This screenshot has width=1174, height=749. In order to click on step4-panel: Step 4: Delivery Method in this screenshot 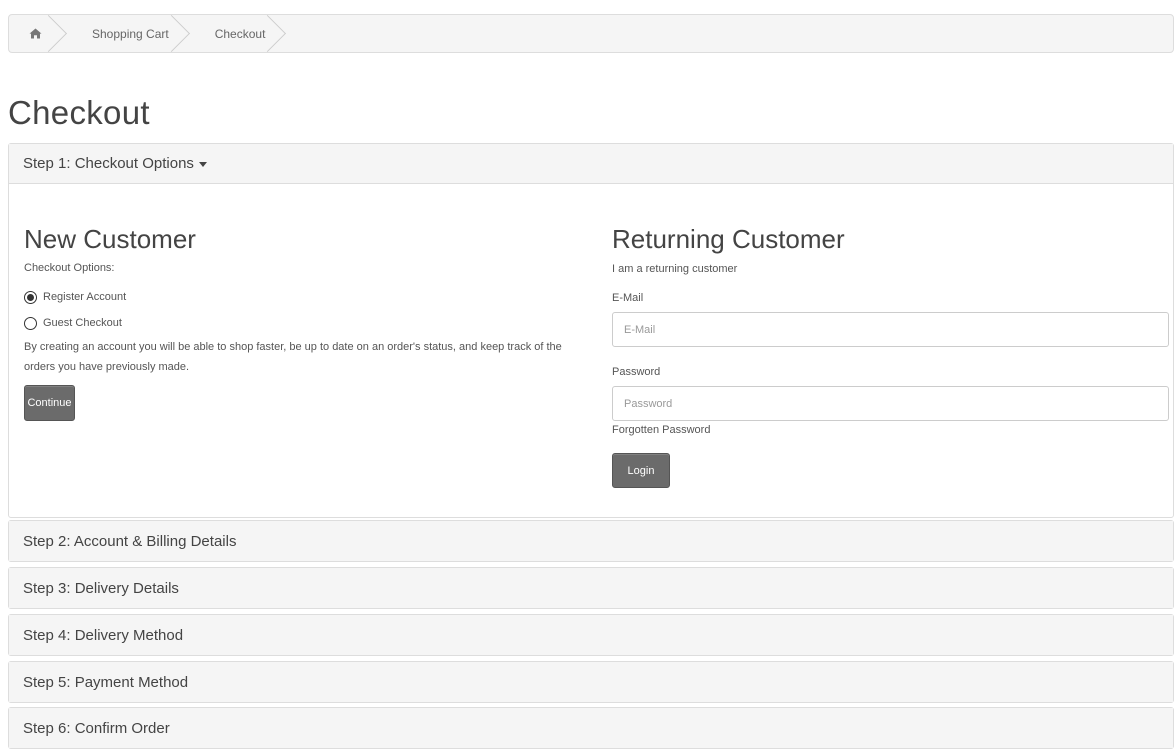, I will do `click(591, 635)`.